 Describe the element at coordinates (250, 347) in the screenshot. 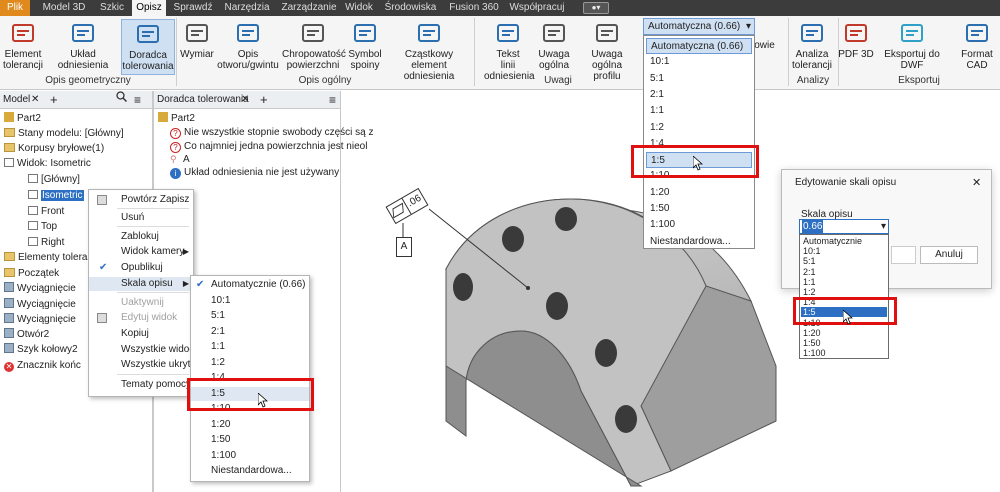

I see `submenu-item: 1:1` at that location.